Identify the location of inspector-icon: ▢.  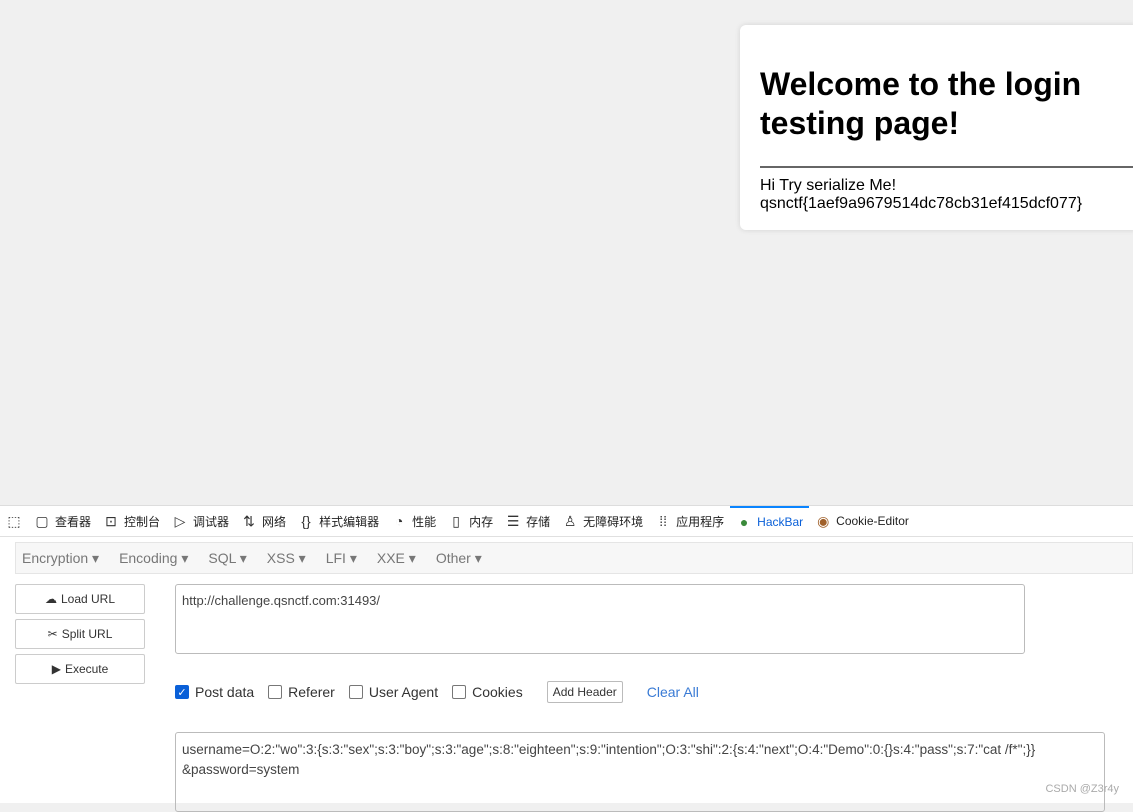
(42, 520).